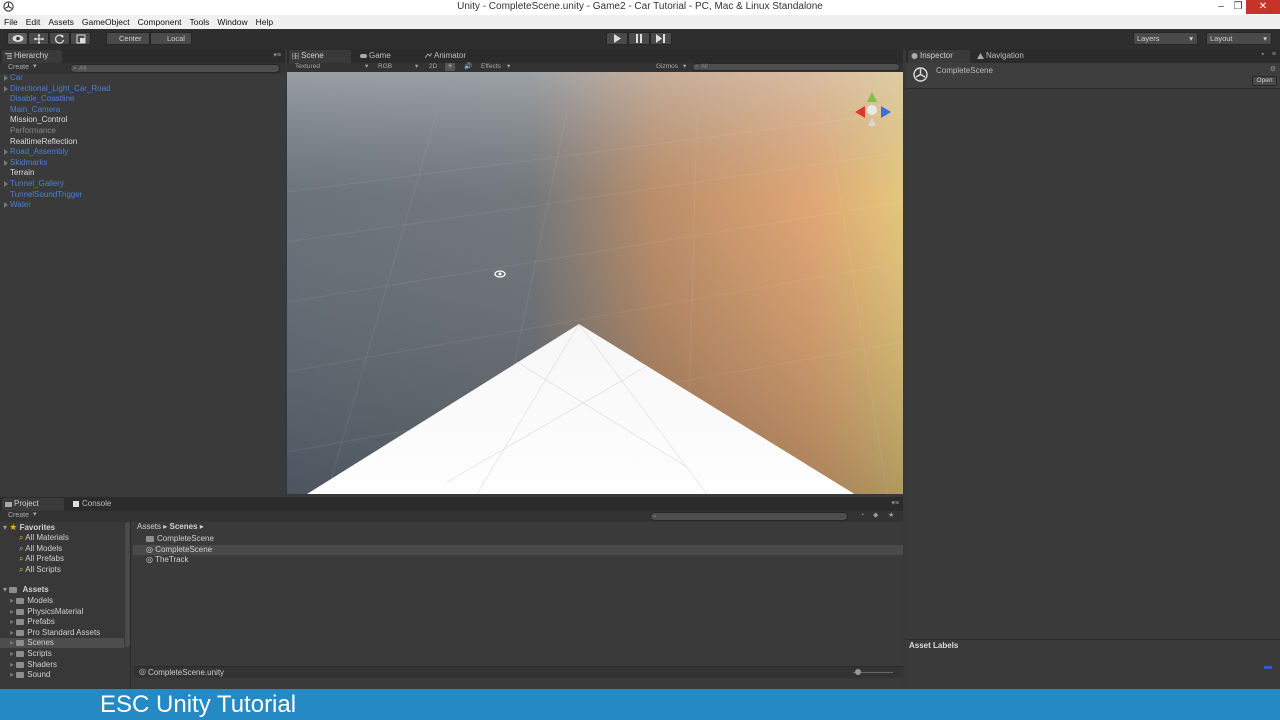 The height and width of the screenshot is (720, 1280). What do you see at coordinates (11, 21) in the screenshot?
I see `menu-file: File` at bounding box center [11, 21].